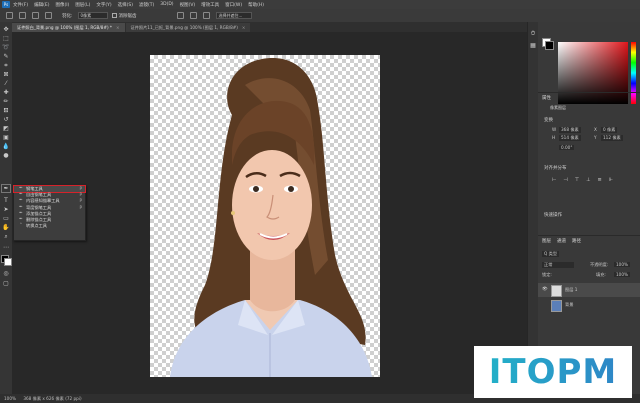 The image size is (640, 403). I want to click on watermark-logo: ITOPM, so click(553, 372).